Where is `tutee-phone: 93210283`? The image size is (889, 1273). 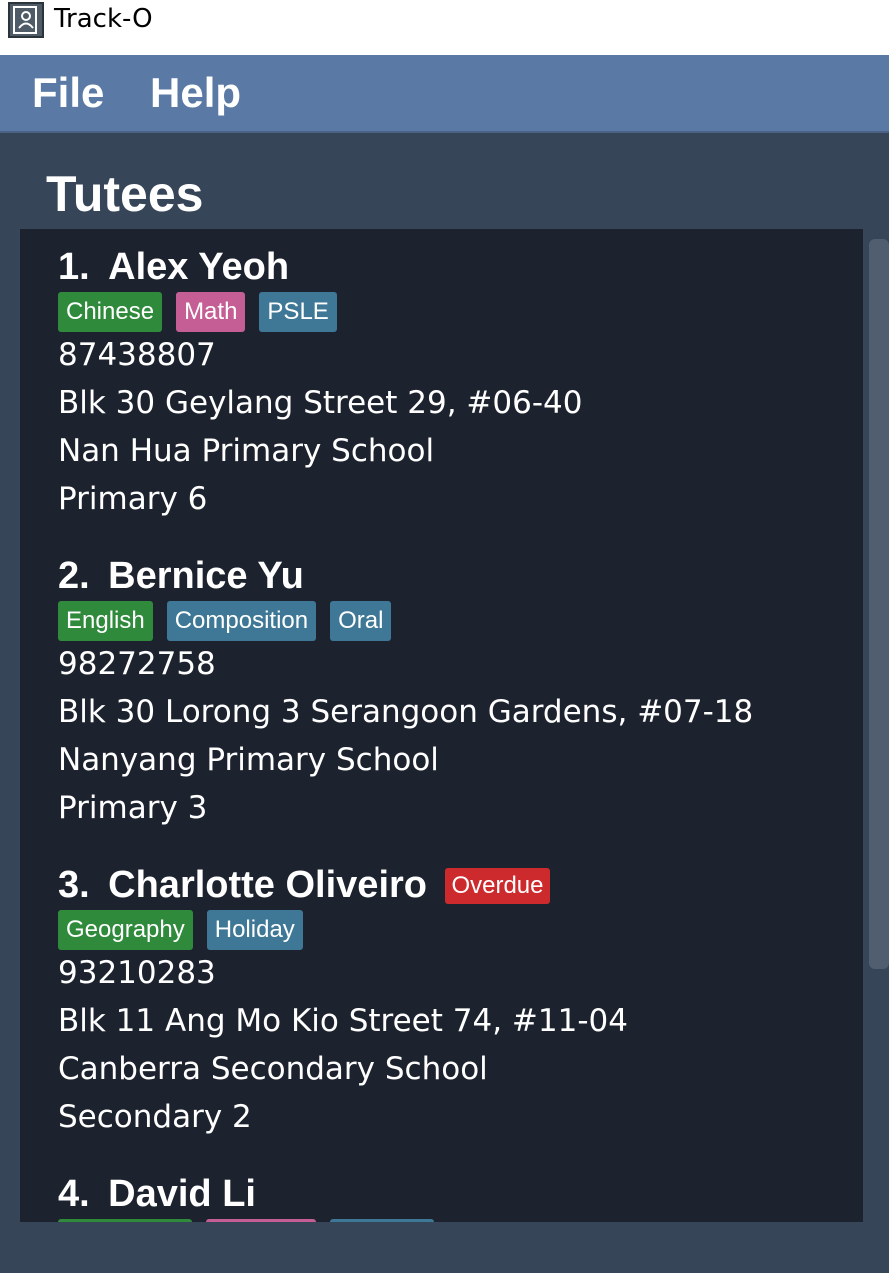
tutee-phone: 93210283 is located at coordinates (137, 973).